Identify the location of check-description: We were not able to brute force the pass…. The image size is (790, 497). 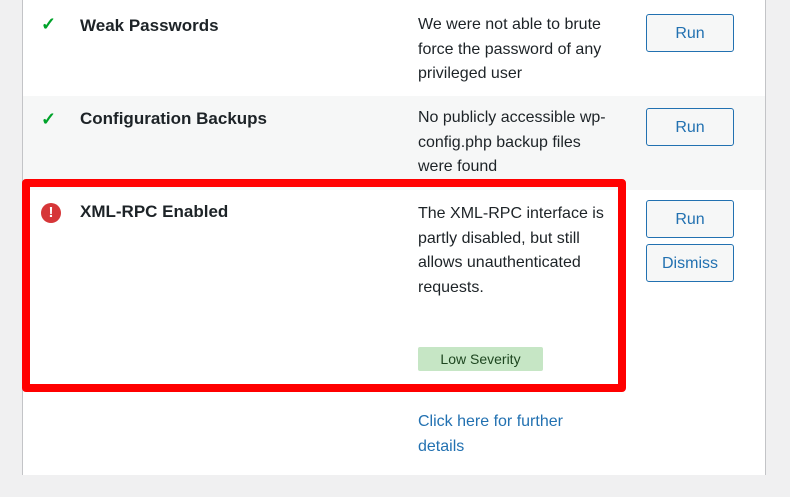
(510, 49).